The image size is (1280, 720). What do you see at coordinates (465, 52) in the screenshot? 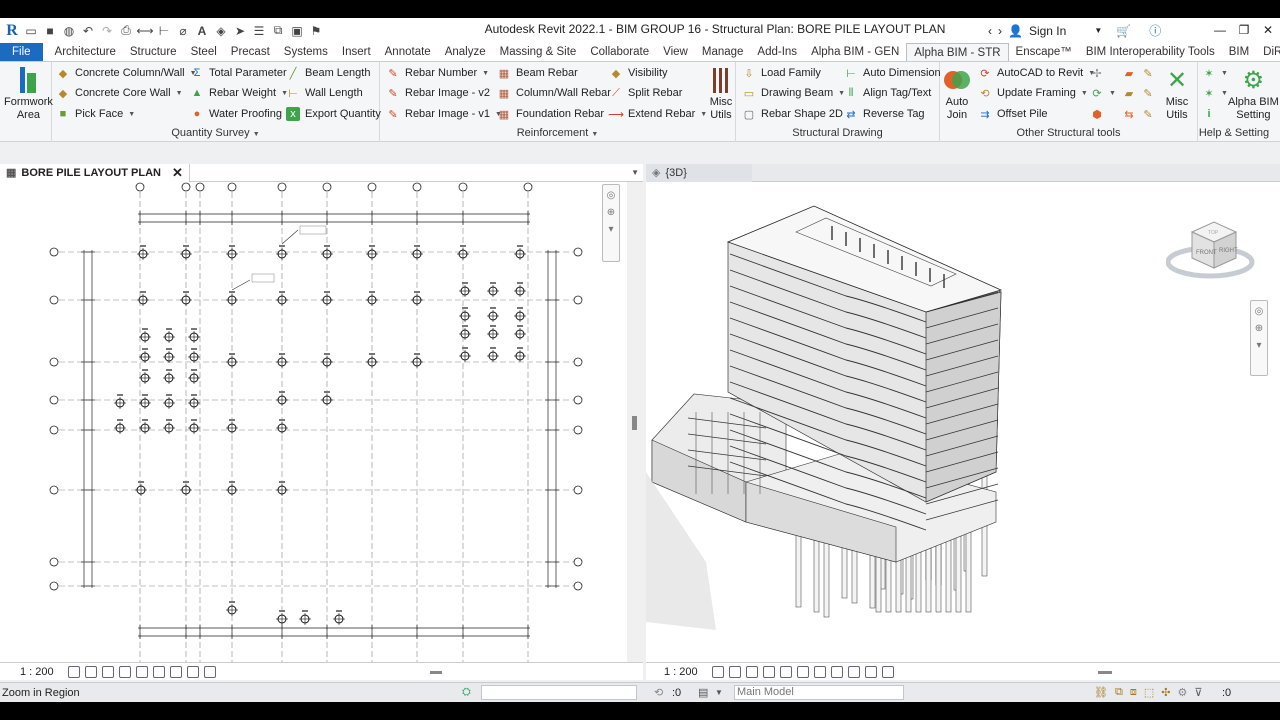
I see `tab-analyze: Analyze` at bounding box center [465, 52].